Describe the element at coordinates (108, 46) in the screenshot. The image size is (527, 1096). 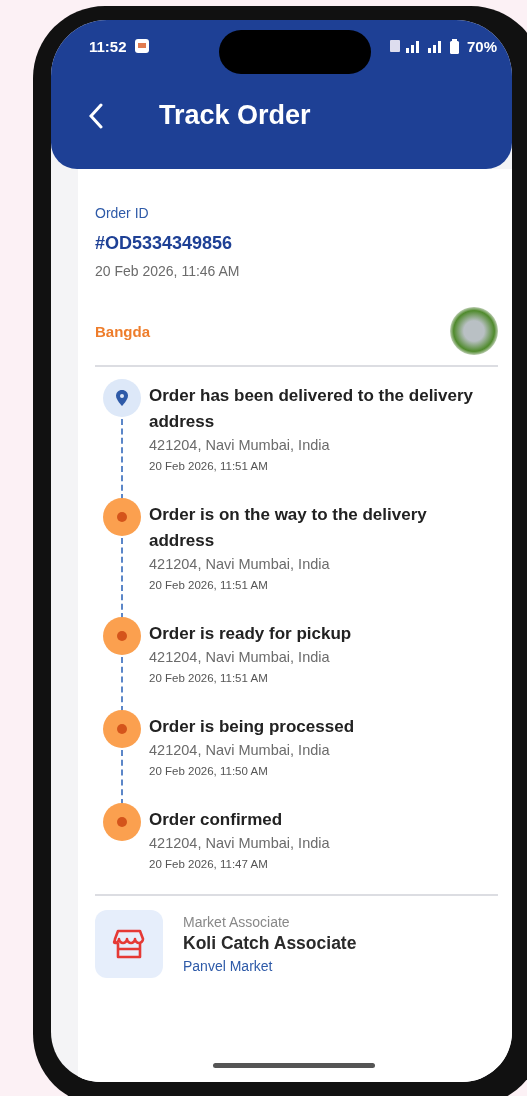
I see `status-time: 11:52` at that location.